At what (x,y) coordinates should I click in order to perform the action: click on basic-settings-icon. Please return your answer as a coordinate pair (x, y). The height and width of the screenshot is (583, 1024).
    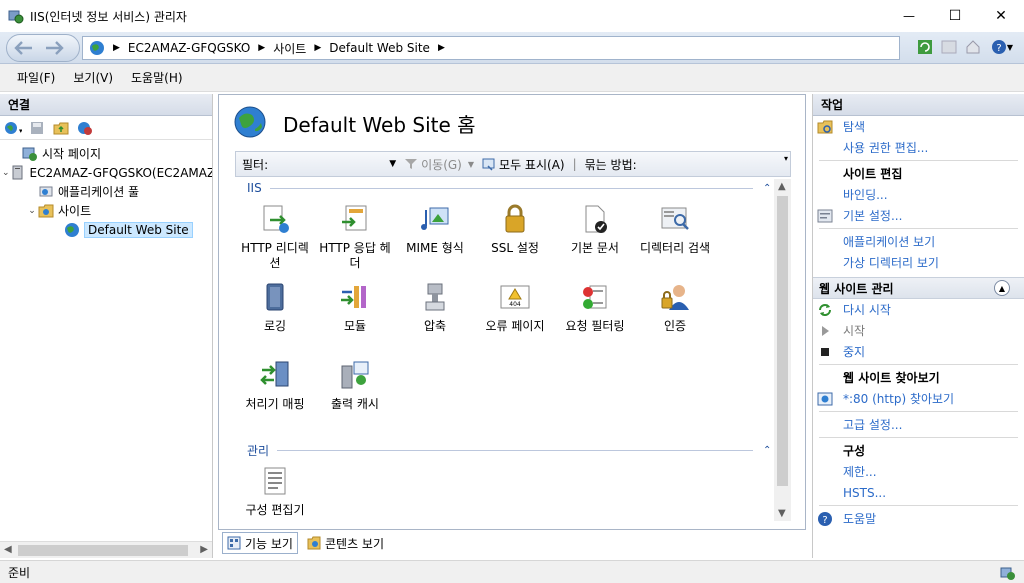
    Looking at the image, I should click on (825, 216).